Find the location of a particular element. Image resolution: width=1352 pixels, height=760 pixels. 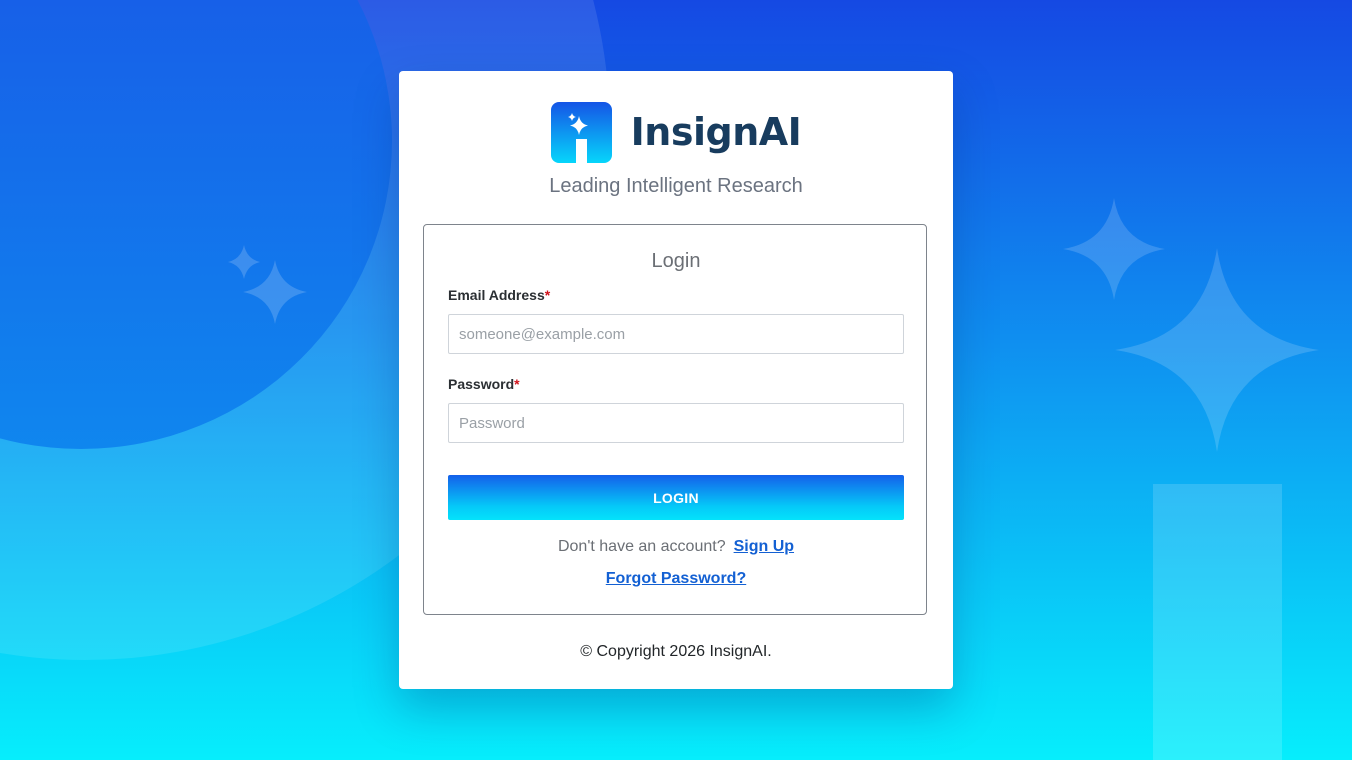

email-required-mark: * is located at coordinates (547, 295).